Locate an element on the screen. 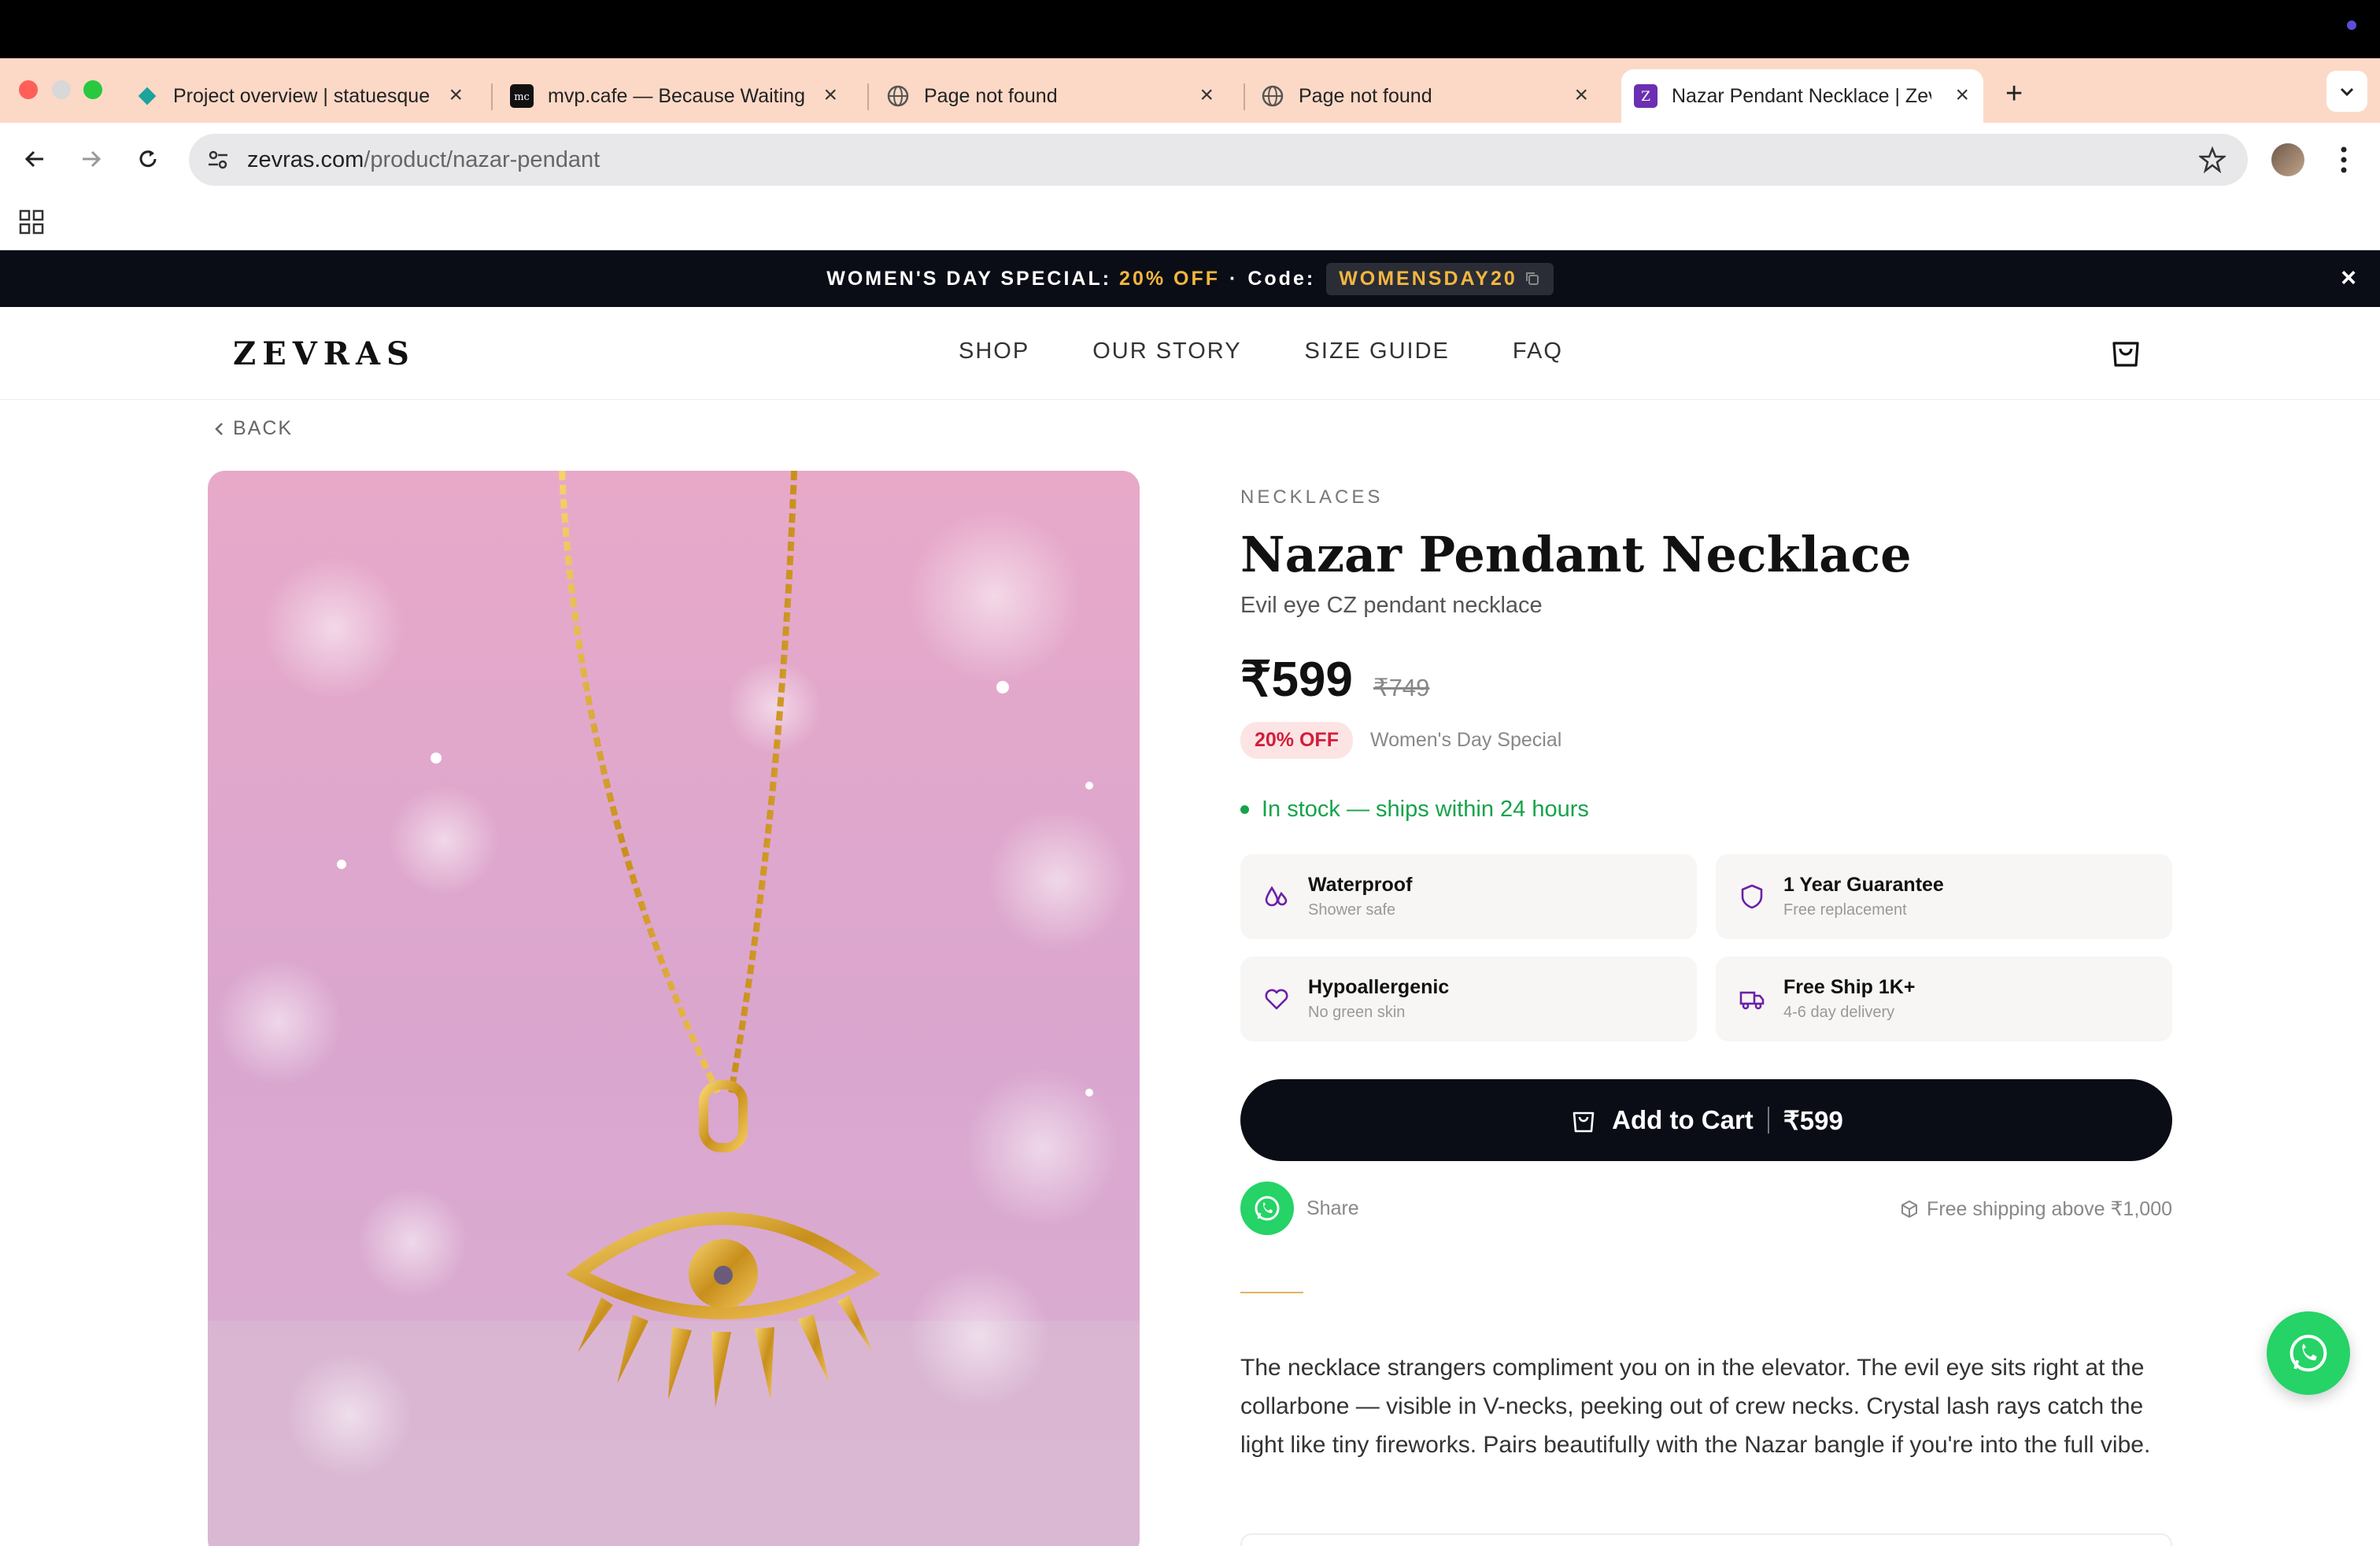  svg-text: mc is located at coordinates (522, 97).